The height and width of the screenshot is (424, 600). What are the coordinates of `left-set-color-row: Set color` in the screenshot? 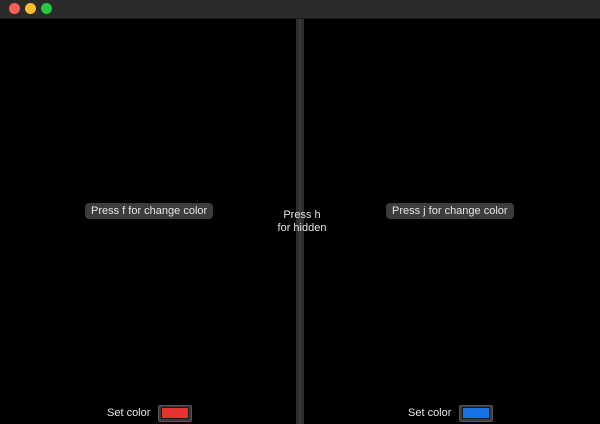 It's located at (150, 413).